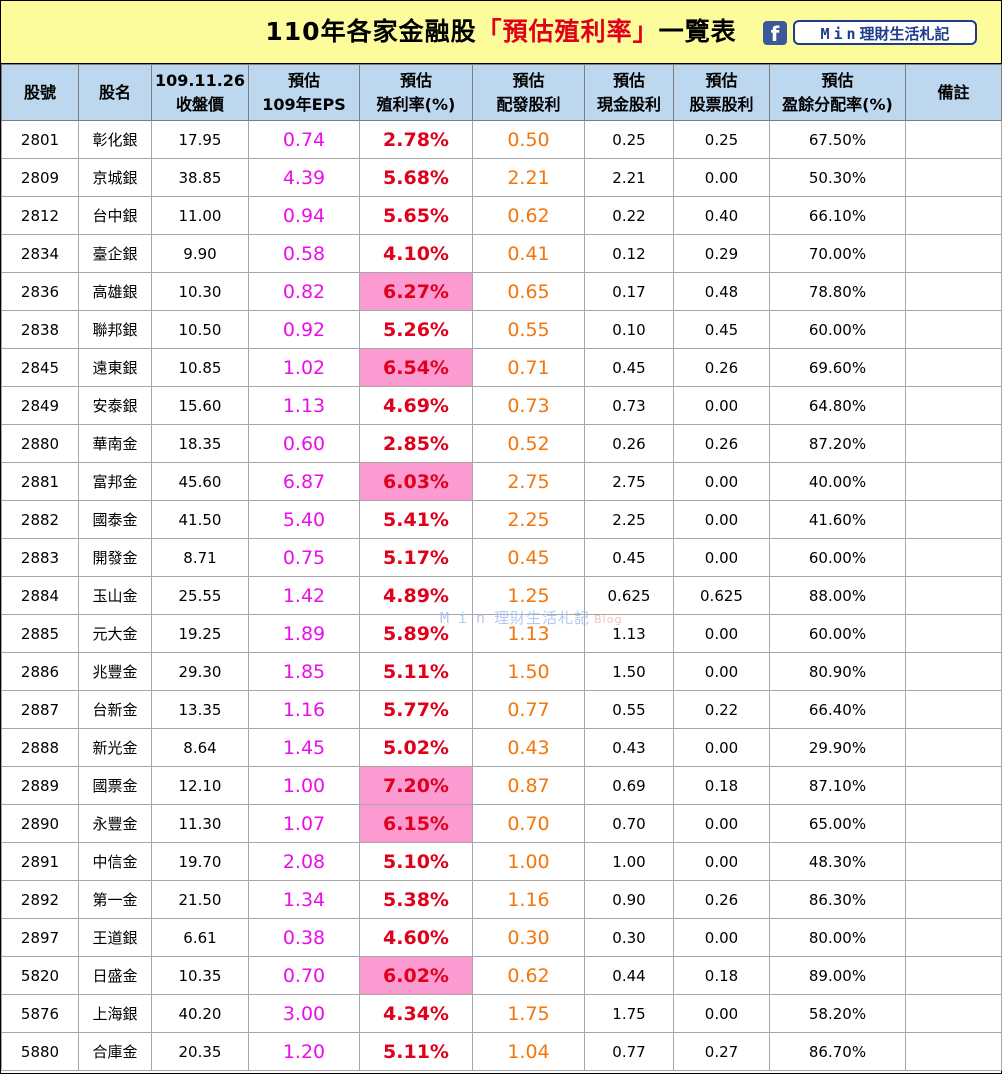 The image size is (1002, 1074). Describe the element at coordinates (837, 785) in the screenshot. I see `cell-payout: 87.10%` at that location.